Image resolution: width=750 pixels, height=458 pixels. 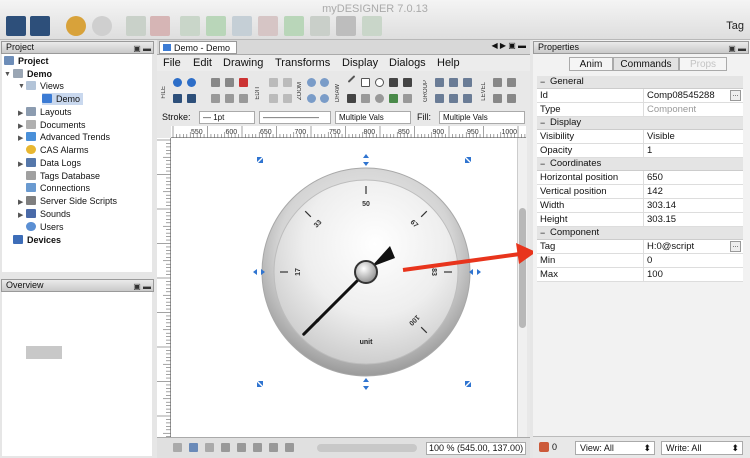 What do you see at coordinates (511, 82) in the screenshot?
I see `bring-forward-icon` at bounding box center [511, 82].